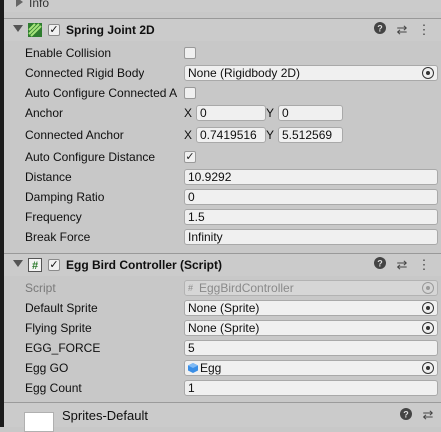 This screenshot has width=441, height=432. I want to click on connected-rigidbody-row: Connected Rigid Body None (Rigidbody 2D), so click(222, 73).